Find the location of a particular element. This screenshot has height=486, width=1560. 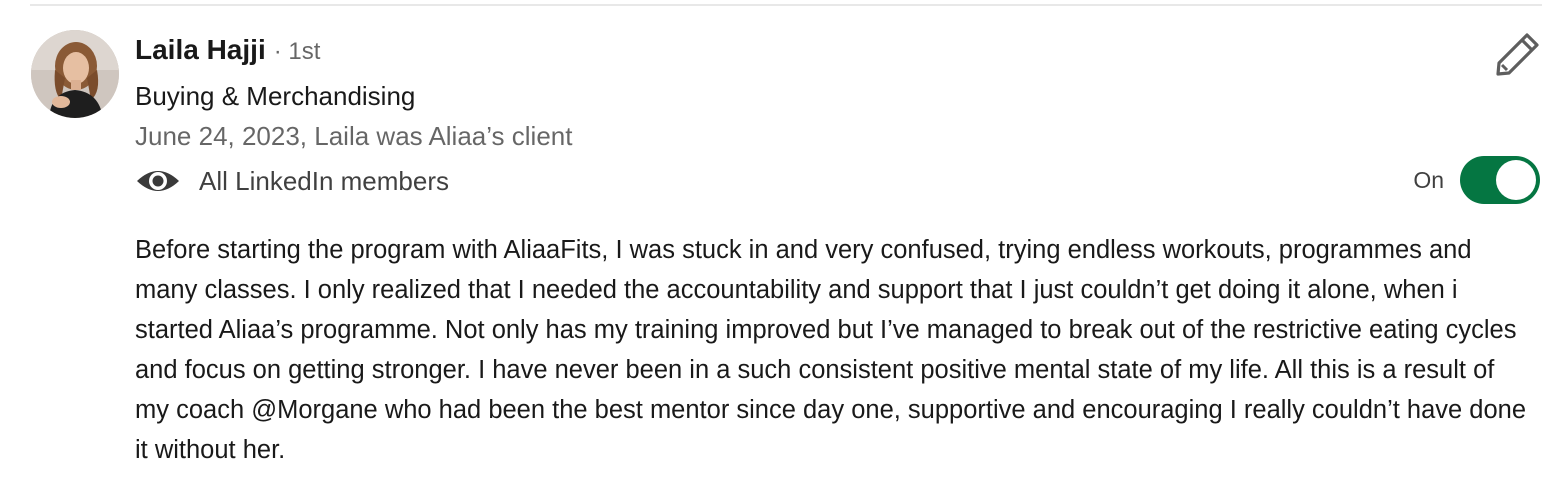

visibility-row: All LinkedIn members is located at coordinates (292, 181).